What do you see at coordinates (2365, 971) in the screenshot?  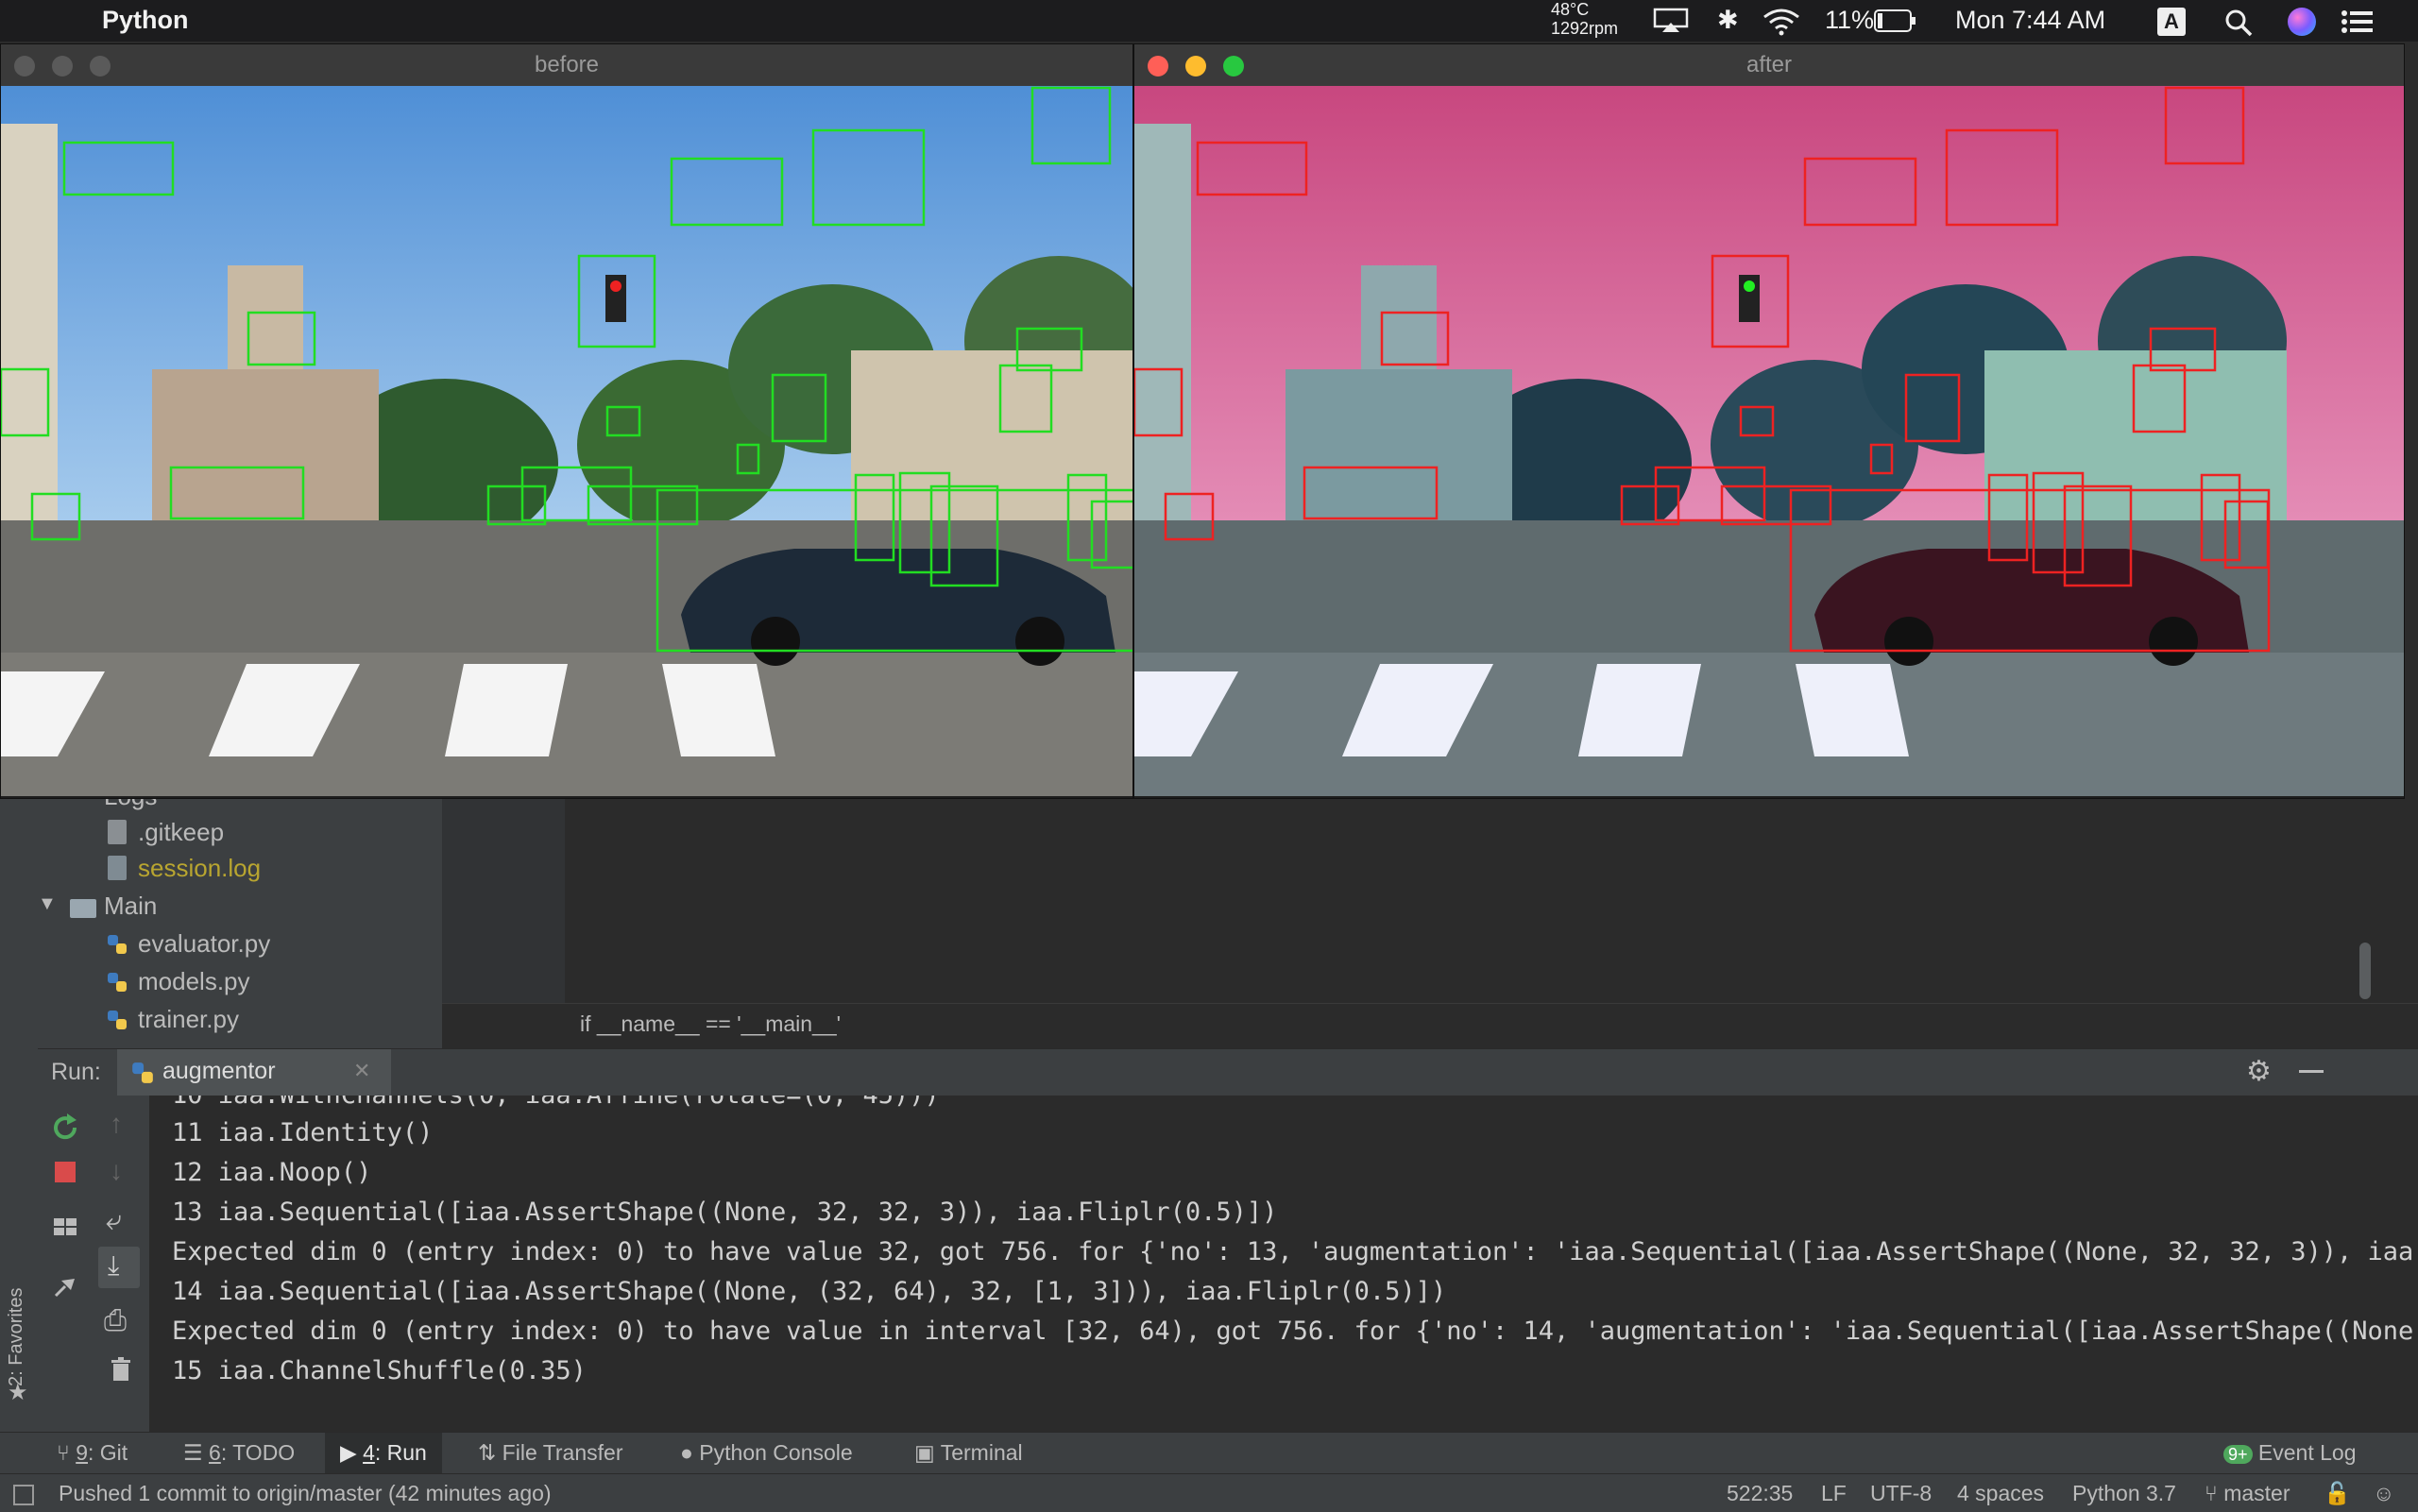 I see `editor-scrollbar` at bounding box center [2365, 971].